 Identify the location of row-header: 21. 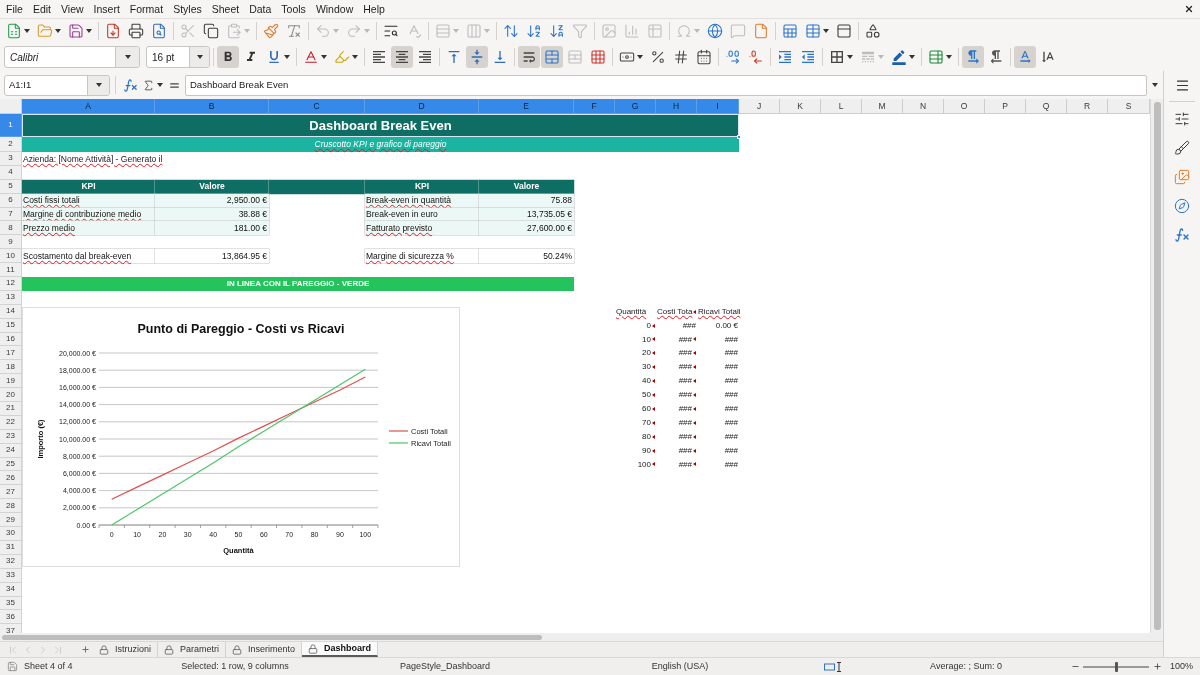
(11, 409).